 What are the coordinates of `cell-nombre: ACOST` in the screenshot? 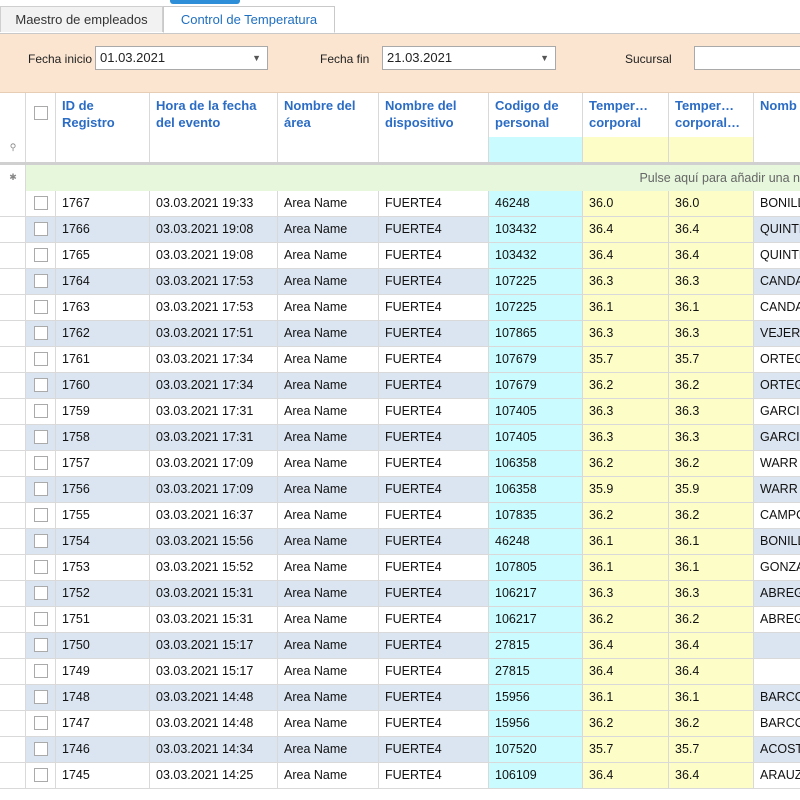 It's located at (777, 749).